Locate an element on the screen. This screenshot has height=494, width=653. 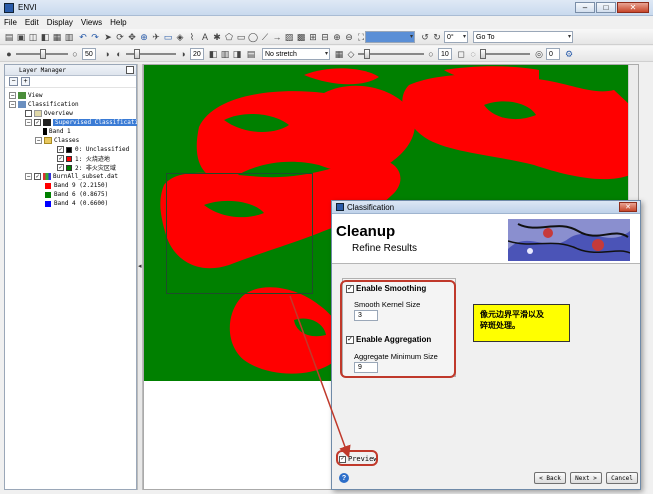
minimize-button: – is located at coordinates (585, 7).